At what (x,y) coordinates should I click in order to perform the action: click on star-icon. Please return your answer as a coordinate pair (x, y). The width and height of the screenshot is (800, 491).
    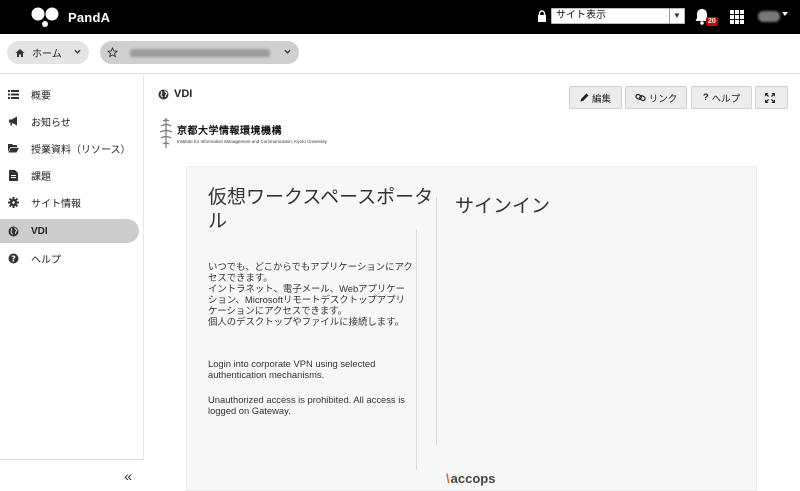
    Looking at the image, I should click on (112, 52).